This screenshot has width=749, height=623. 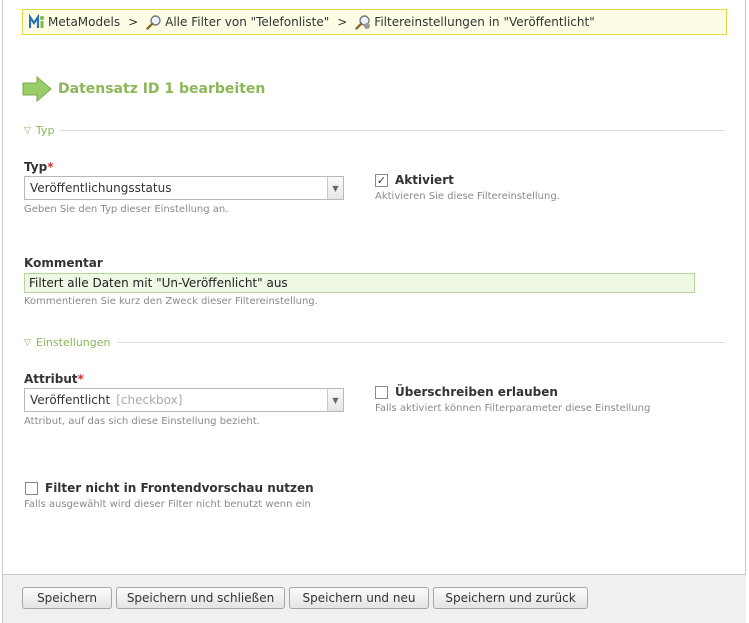 What do you see at coordinates (424, 180) in the screenshot?
I see `aktiviert-label: Aktiviert` at bounding box center [424, 180].